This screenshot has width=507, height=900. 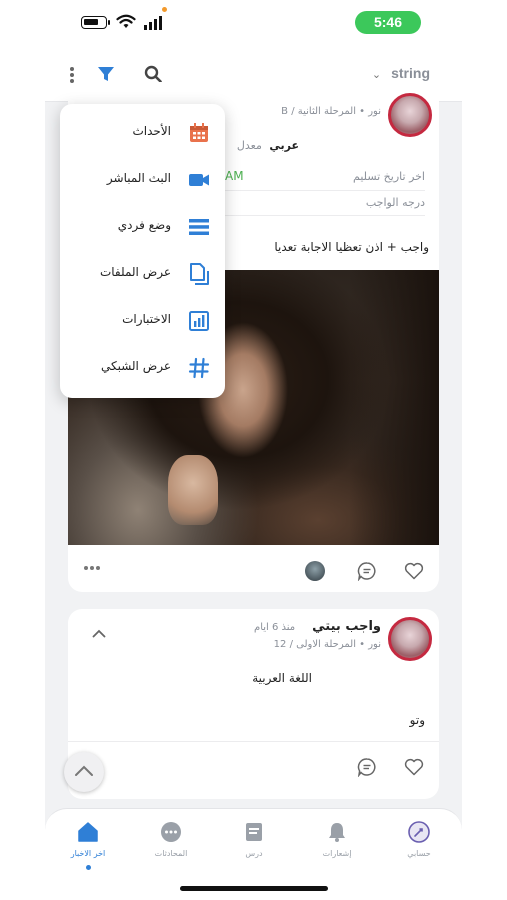 What do you see at coordinates (417, 720) in the screenshot?
I see `post-body: وتو` at bounding box center [417, 720].